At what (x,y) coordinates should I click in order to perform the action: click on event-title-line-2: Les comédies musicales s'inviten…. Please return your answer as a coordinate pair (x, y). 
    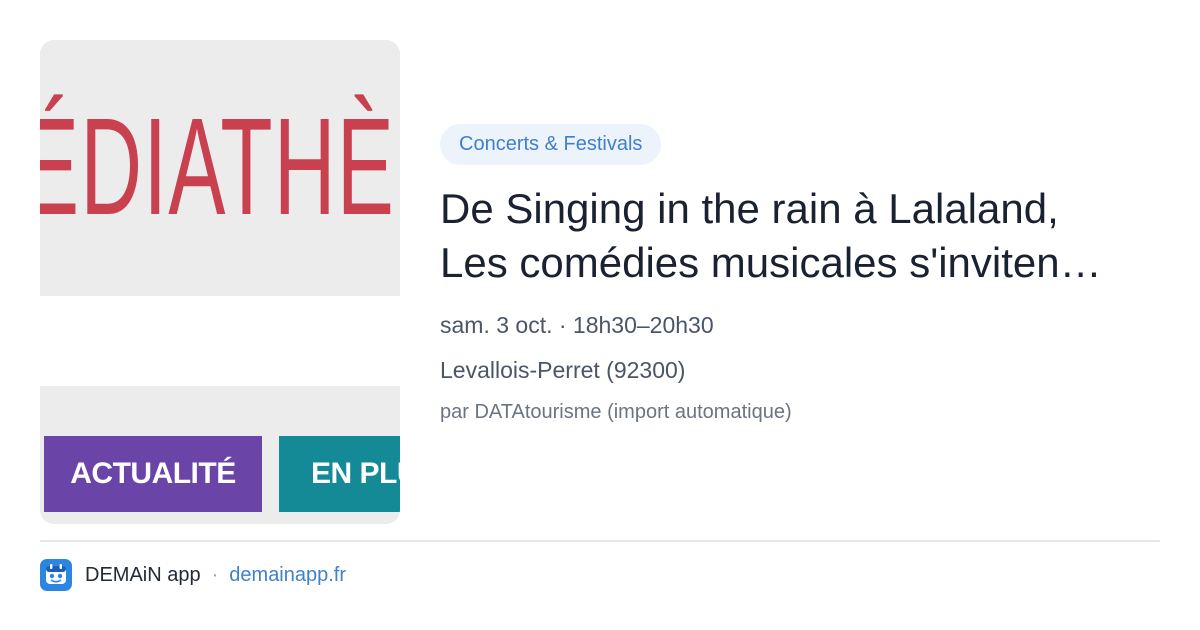
    Looking at the image, I should click on (771, 262).